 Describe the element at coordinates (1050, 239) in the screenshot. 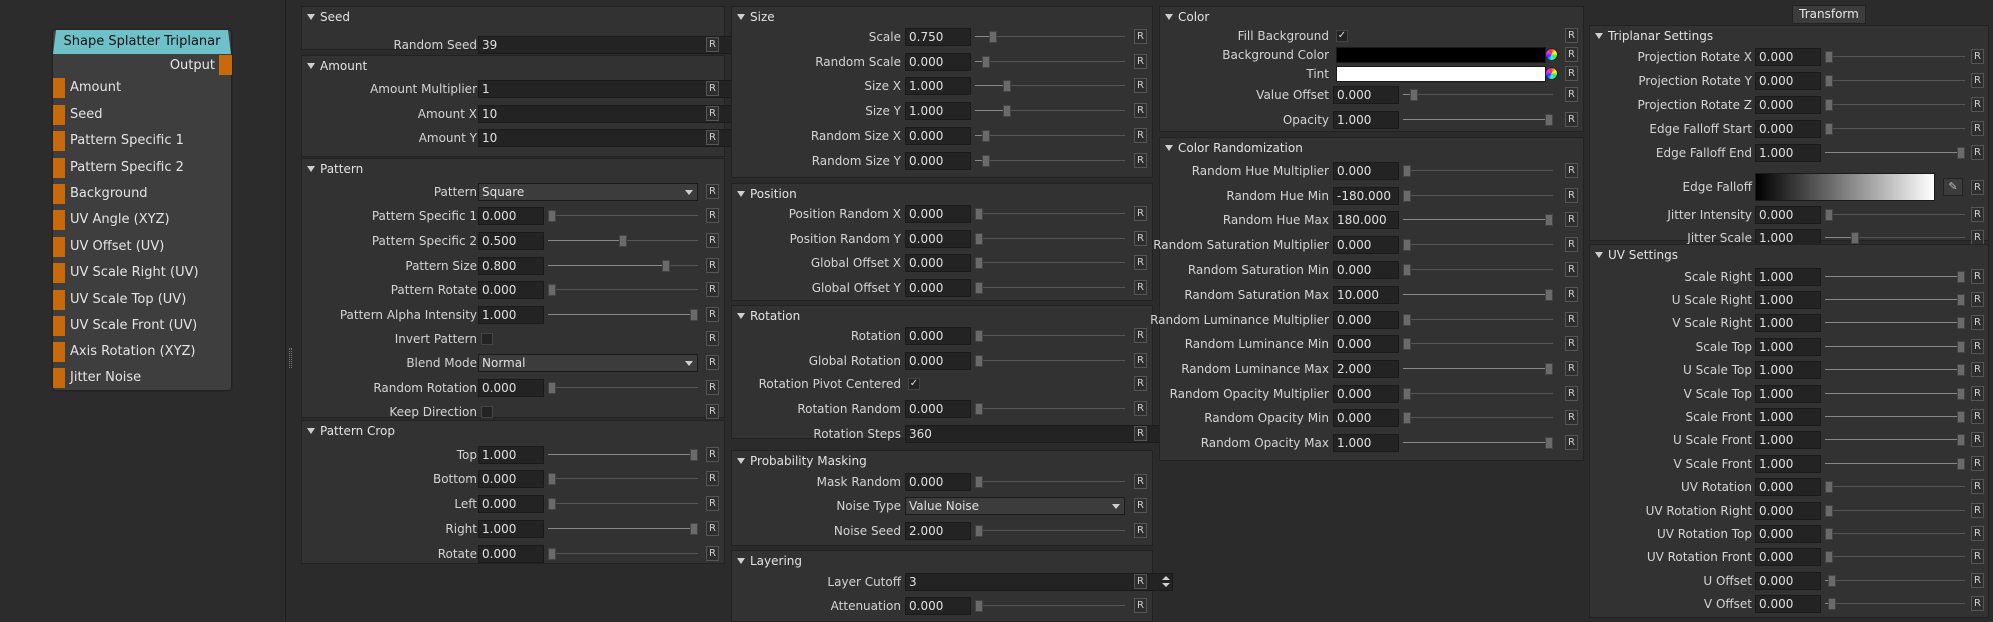

I see `position-random-y-slider` at that location.